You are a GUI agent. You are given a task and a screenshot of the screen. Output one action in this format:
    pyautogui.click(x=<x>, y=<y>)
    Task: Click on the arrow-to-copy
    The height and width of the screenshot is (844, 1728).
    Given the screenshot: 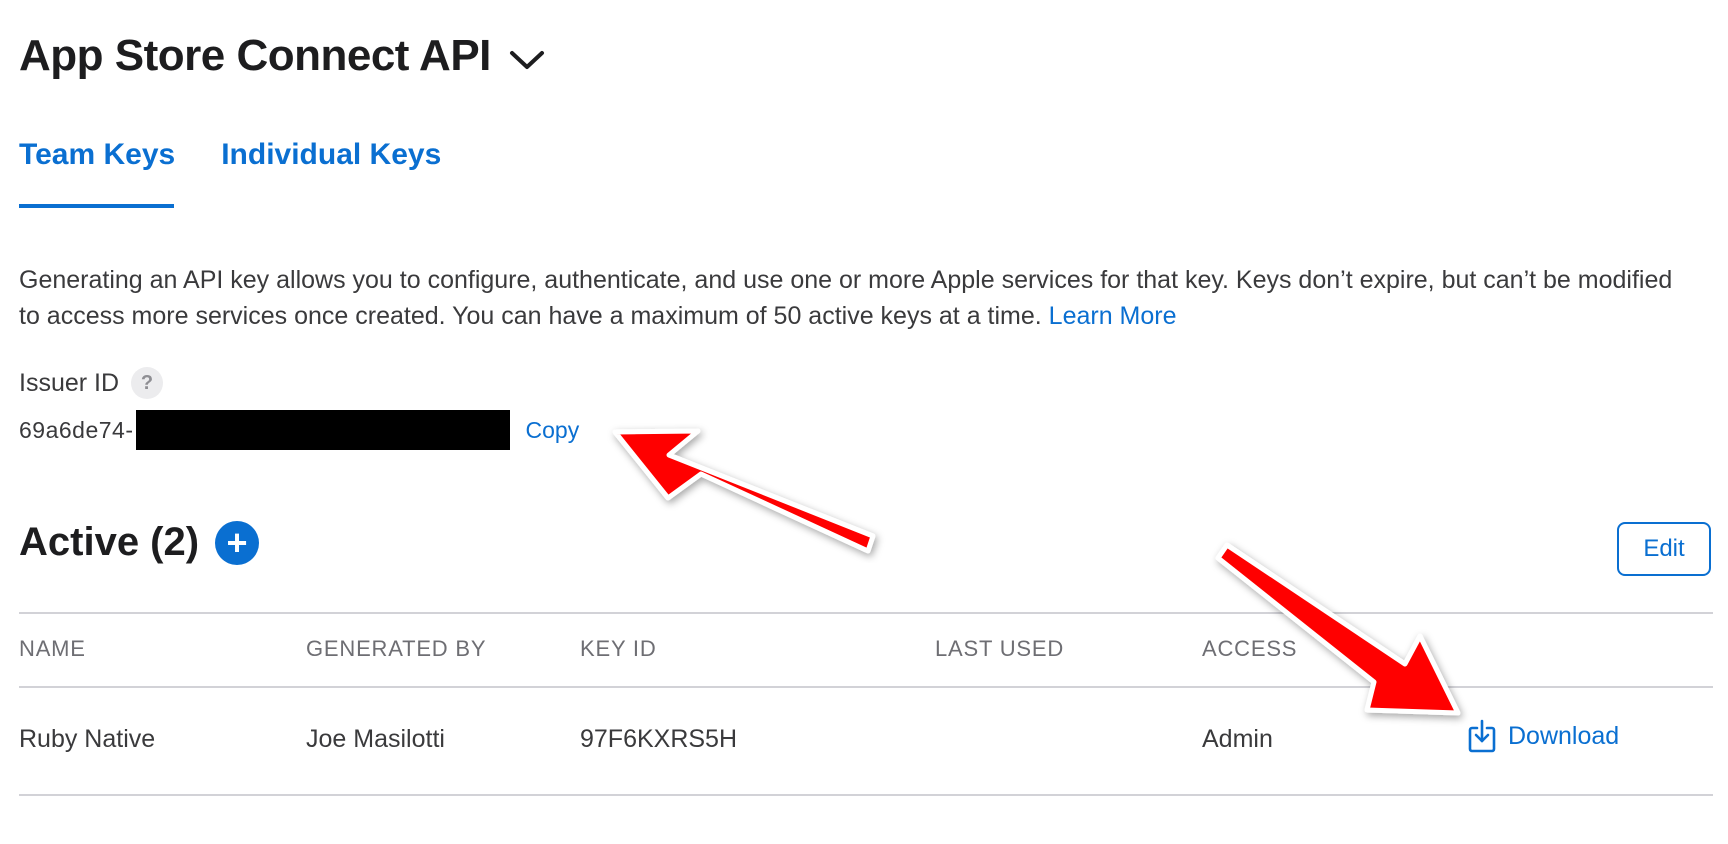 What is the action you would take?
    pyautogui.click(x=744, y=491)
    